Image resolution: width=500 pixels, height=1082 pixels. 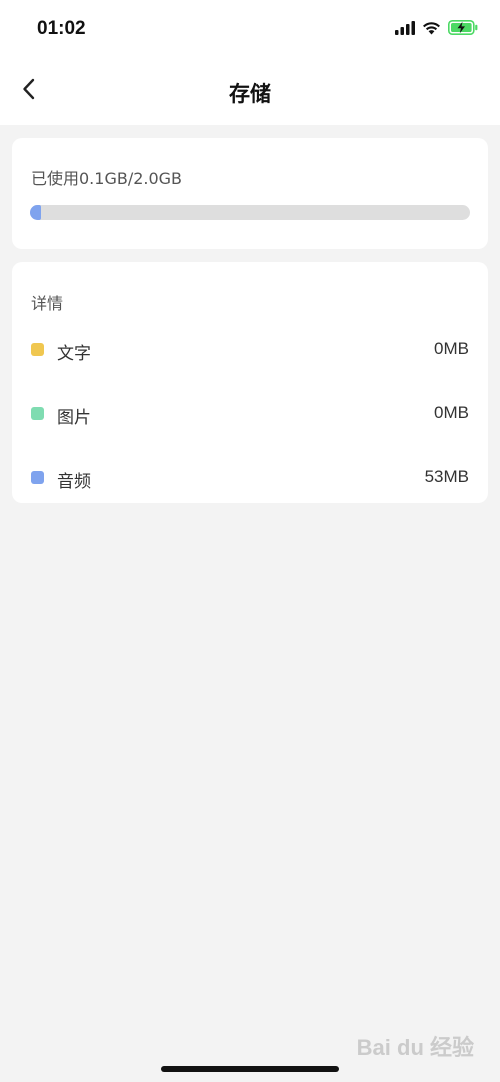 What do you see at coordinates (250, 414) in the screenshot?
I see `detail-row-image: 图片 0MB` at bounding box center [250, 414].